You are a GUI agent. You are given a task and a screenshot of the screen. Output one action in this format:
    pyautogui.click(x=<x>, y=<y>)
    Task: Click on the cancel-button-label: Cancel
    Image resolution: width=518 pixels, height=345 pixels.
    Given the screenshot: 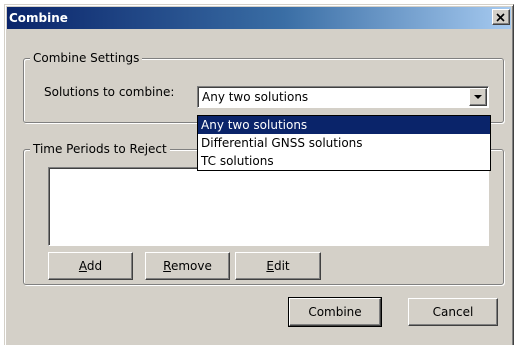 What is the action you would take?
    pyautogui.click(x=453, y=312)
    